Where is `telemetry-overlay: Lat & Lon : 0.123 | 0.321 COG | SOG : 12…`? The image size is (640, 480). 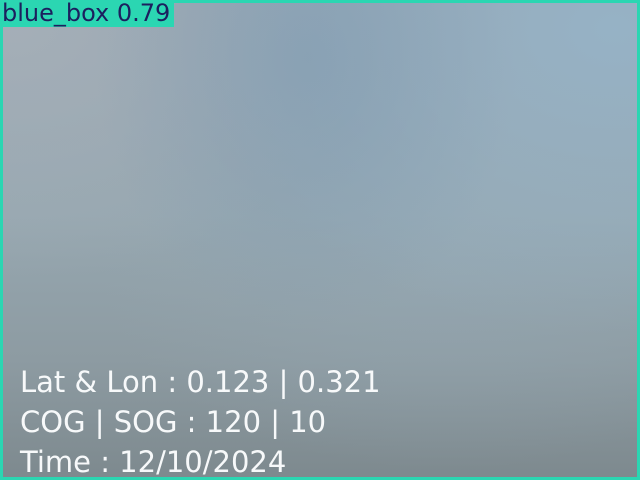
telemetry-overlay: Lat & Lon : 0.123 | 0.321 COG | SOG : 12… is located at coordinates (200, 421).